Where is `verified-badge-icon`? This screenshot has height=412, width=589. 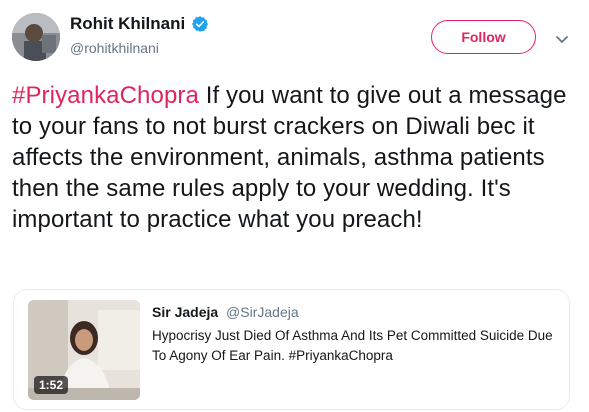
verified-badge-icon is located at coordinates (200, 24).